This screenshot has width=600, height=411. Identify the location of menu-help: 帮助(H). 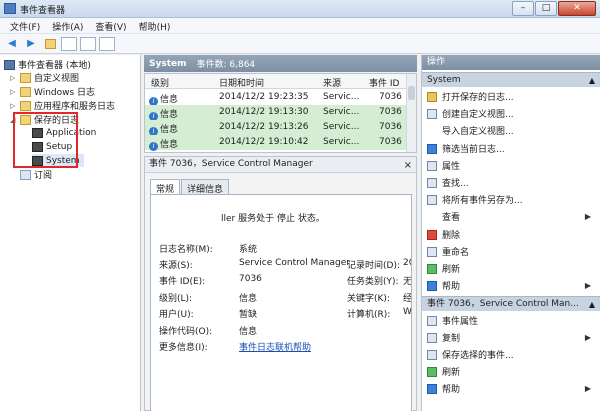
(155, 25).